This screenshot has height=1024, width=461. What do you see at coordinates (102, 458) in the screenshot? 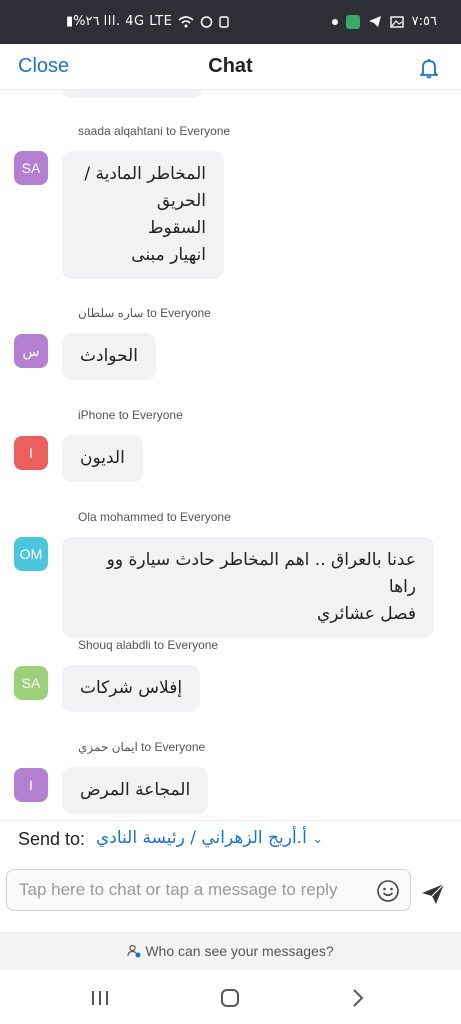
I see `message-bubble: الديون` at bounding box center [102, 458].